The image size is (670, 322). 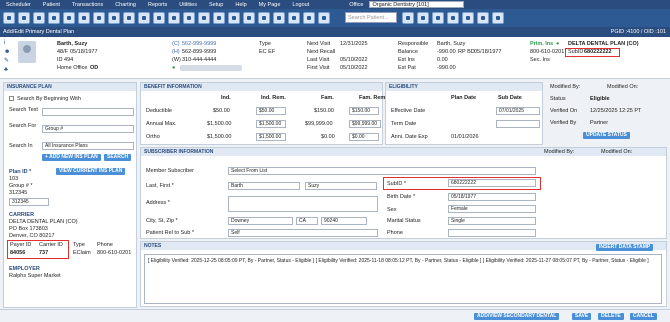 What do you see at coordinates (189, 18) in the screenshot?
I see `claims-icon` at bounding box center [189, 18].